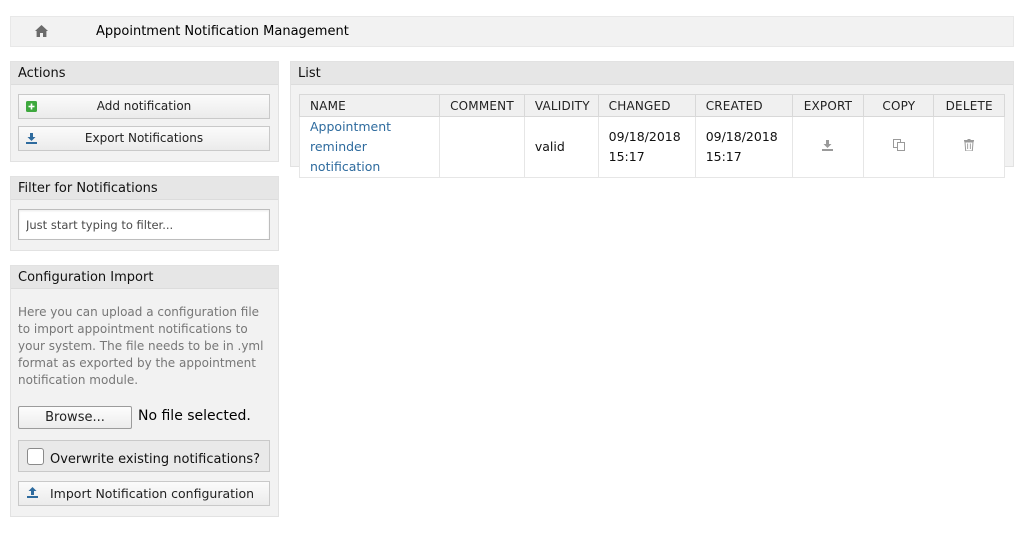 Image resolution: width=1025 pixels, height=537 pixels. Describe the element at coordinates (482, 105) in the screenshot. I see `column-comment: COMMENT` at that location.